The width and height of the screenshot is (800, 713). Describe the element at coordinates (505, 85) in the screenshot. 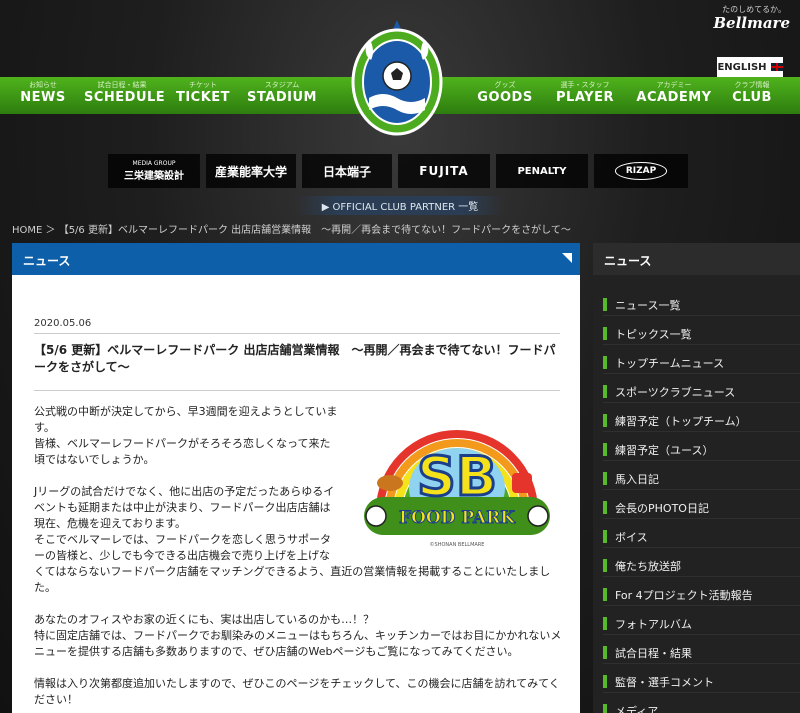

I see `nav-sub: グッズ` at that location.